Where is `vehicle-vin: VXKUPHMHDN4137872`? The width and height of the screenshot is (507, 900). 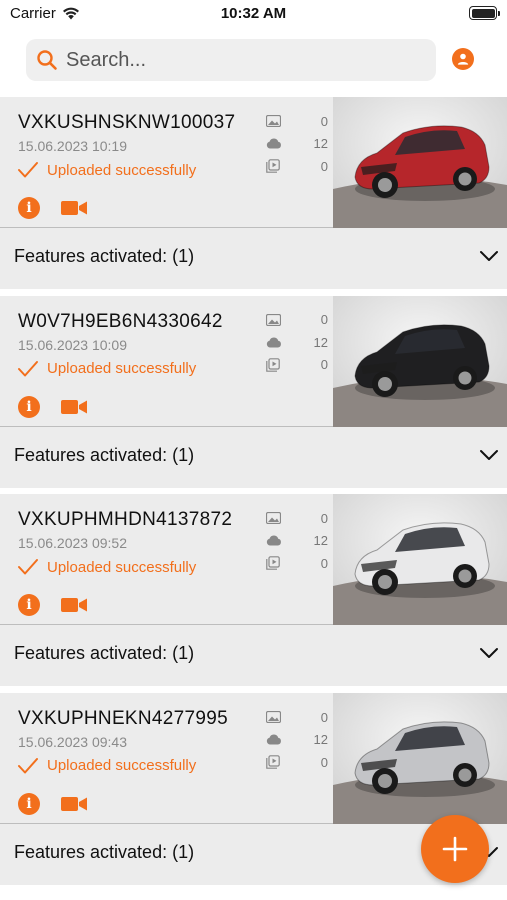 vehicle-vin: VXKUPHMHDN4137872 is located at coordinates (125, 520).